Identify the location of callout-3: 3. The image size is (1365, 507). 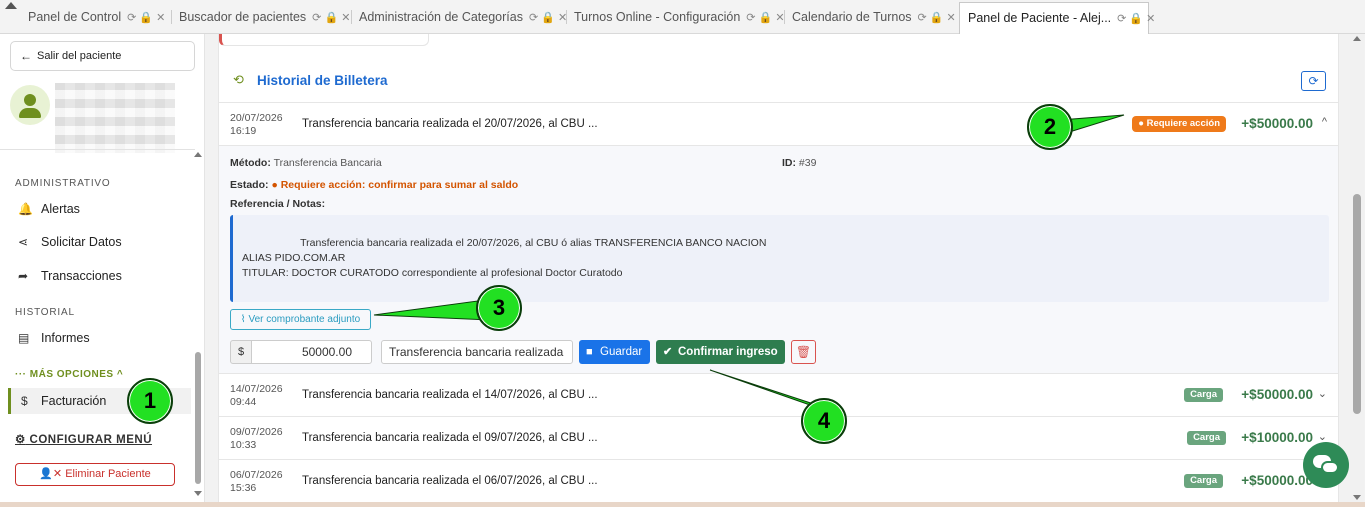
(499, 308).